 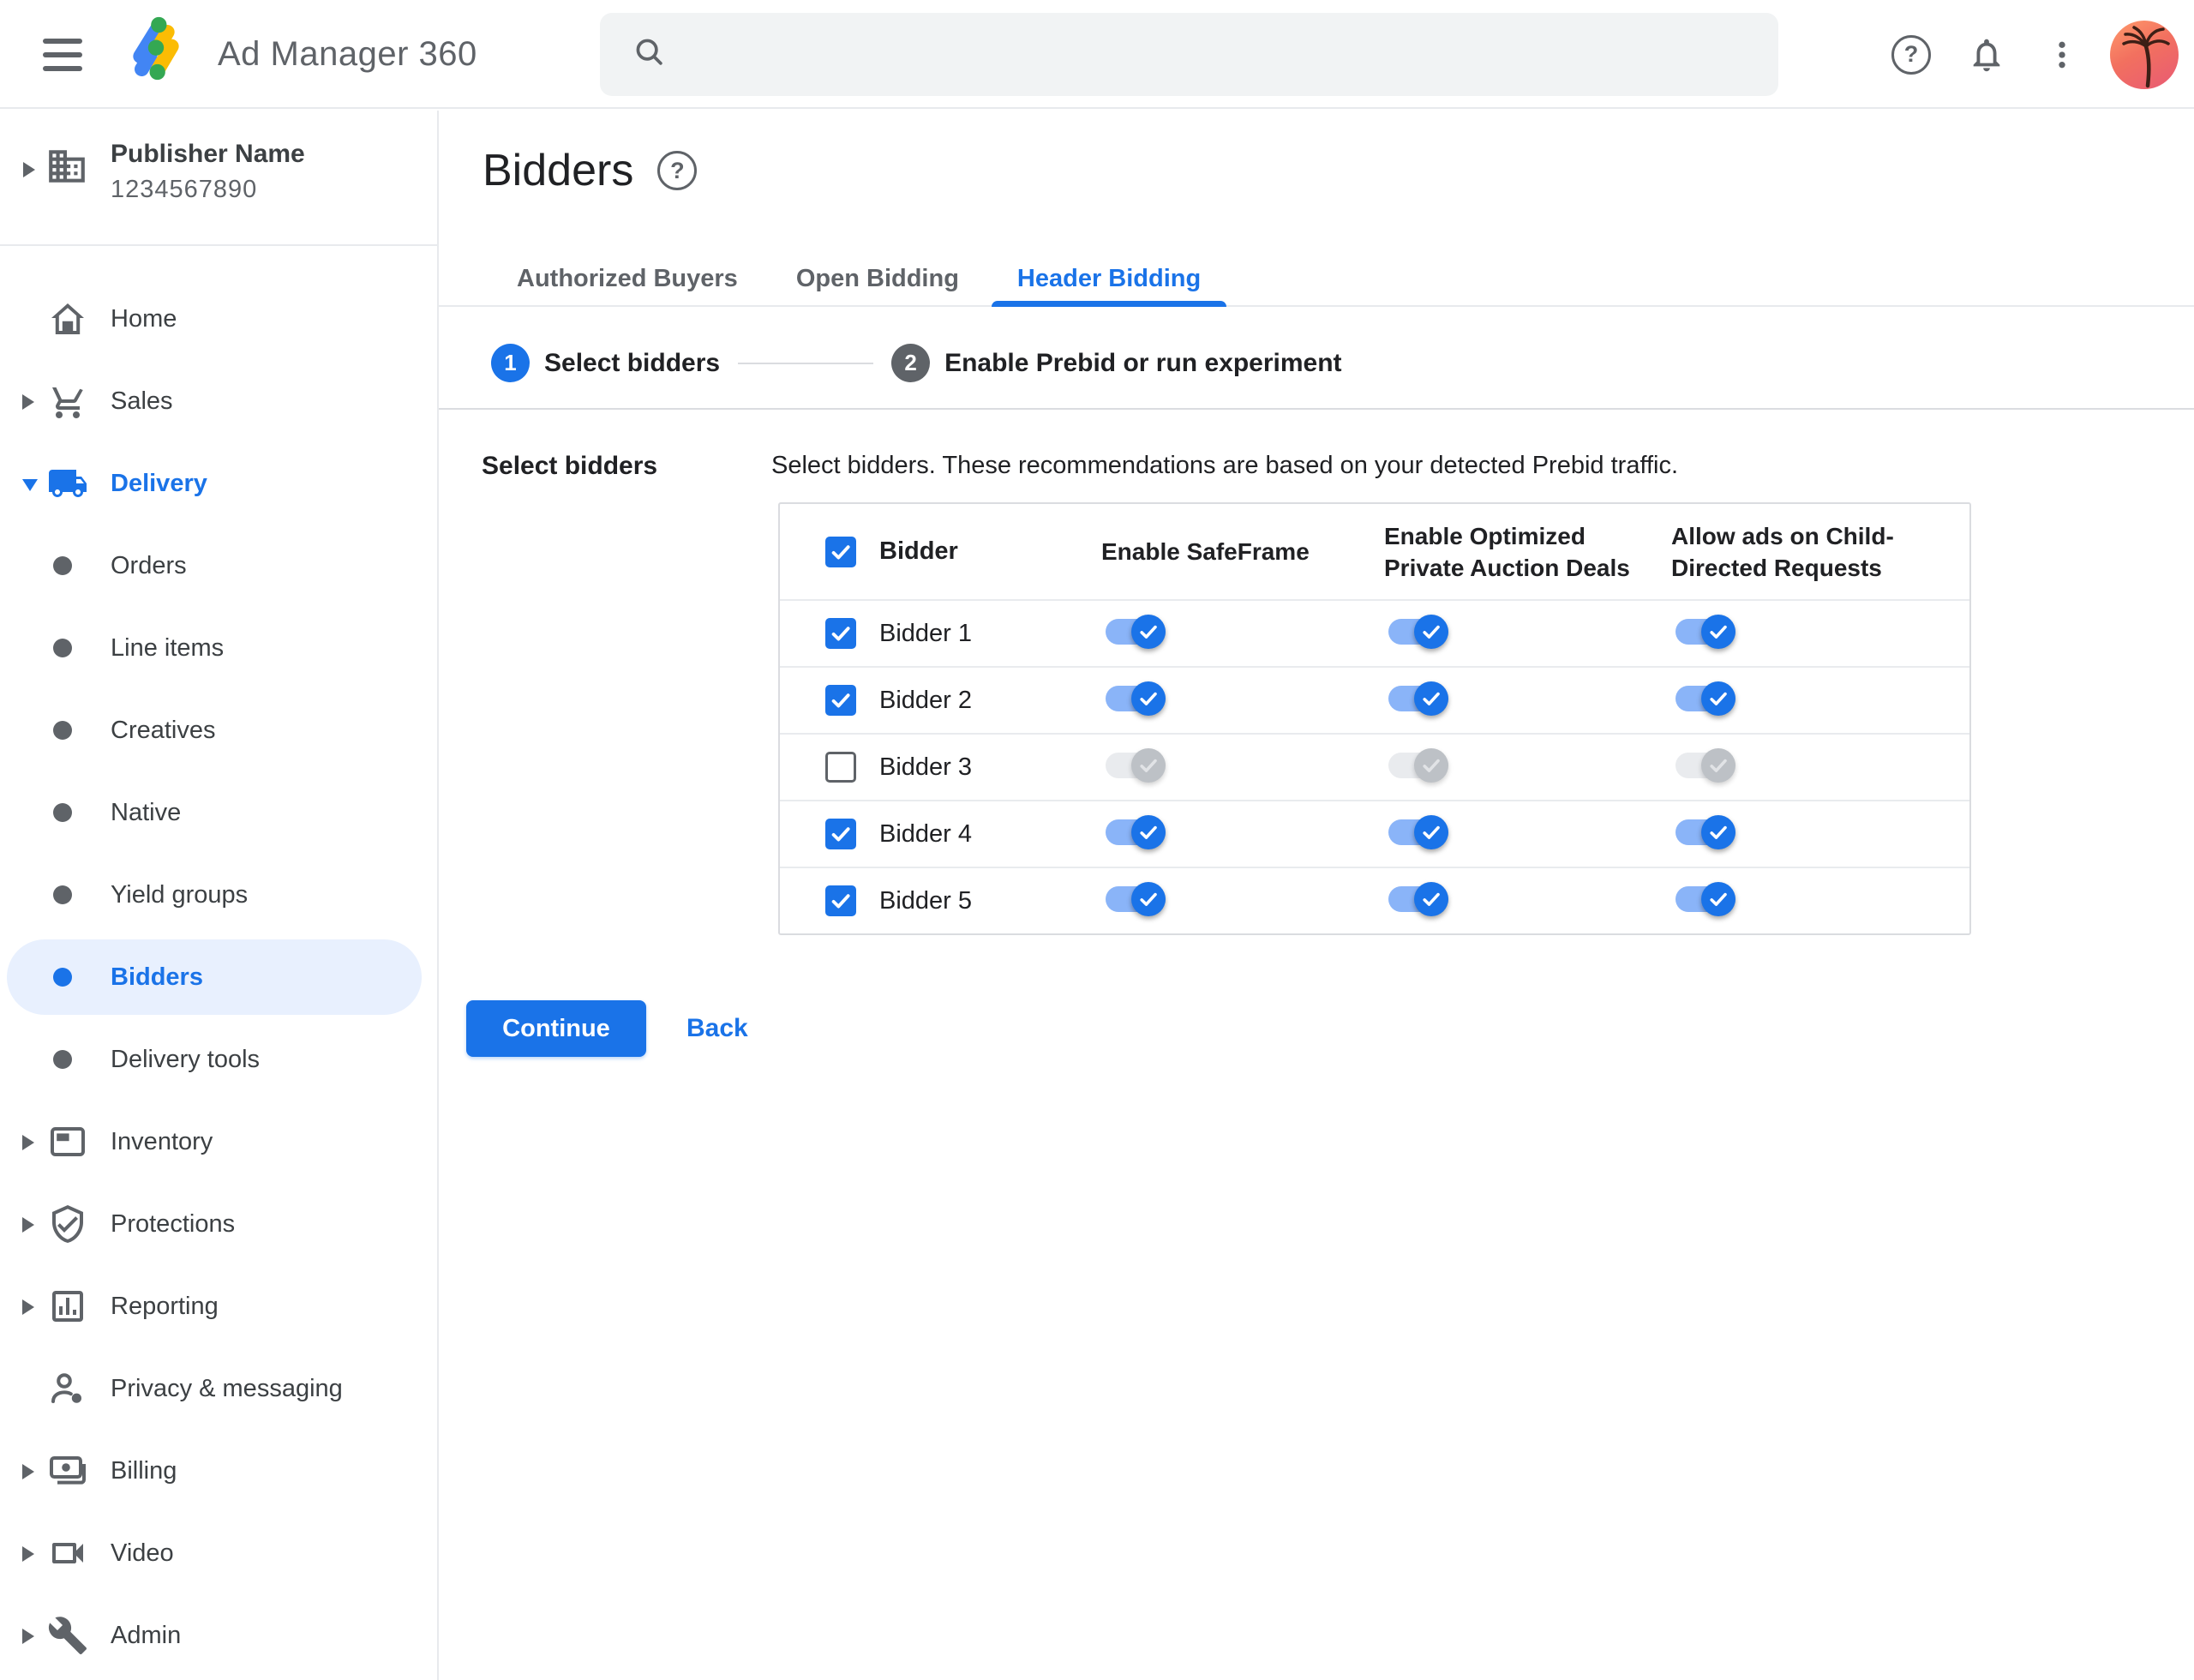 What do you see at coordinates (926, 767) in the screenshot?
I see `bidder-name: Bidder 3` at bounding box center [926, 767].